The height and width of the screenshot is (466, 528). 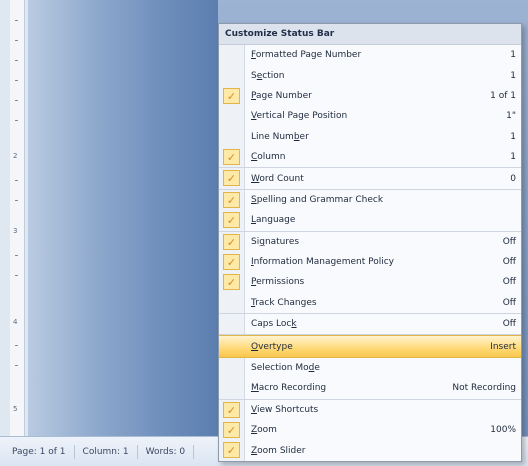 I want to click on label-text: ertical Page Position, so click(x=302, y=116).